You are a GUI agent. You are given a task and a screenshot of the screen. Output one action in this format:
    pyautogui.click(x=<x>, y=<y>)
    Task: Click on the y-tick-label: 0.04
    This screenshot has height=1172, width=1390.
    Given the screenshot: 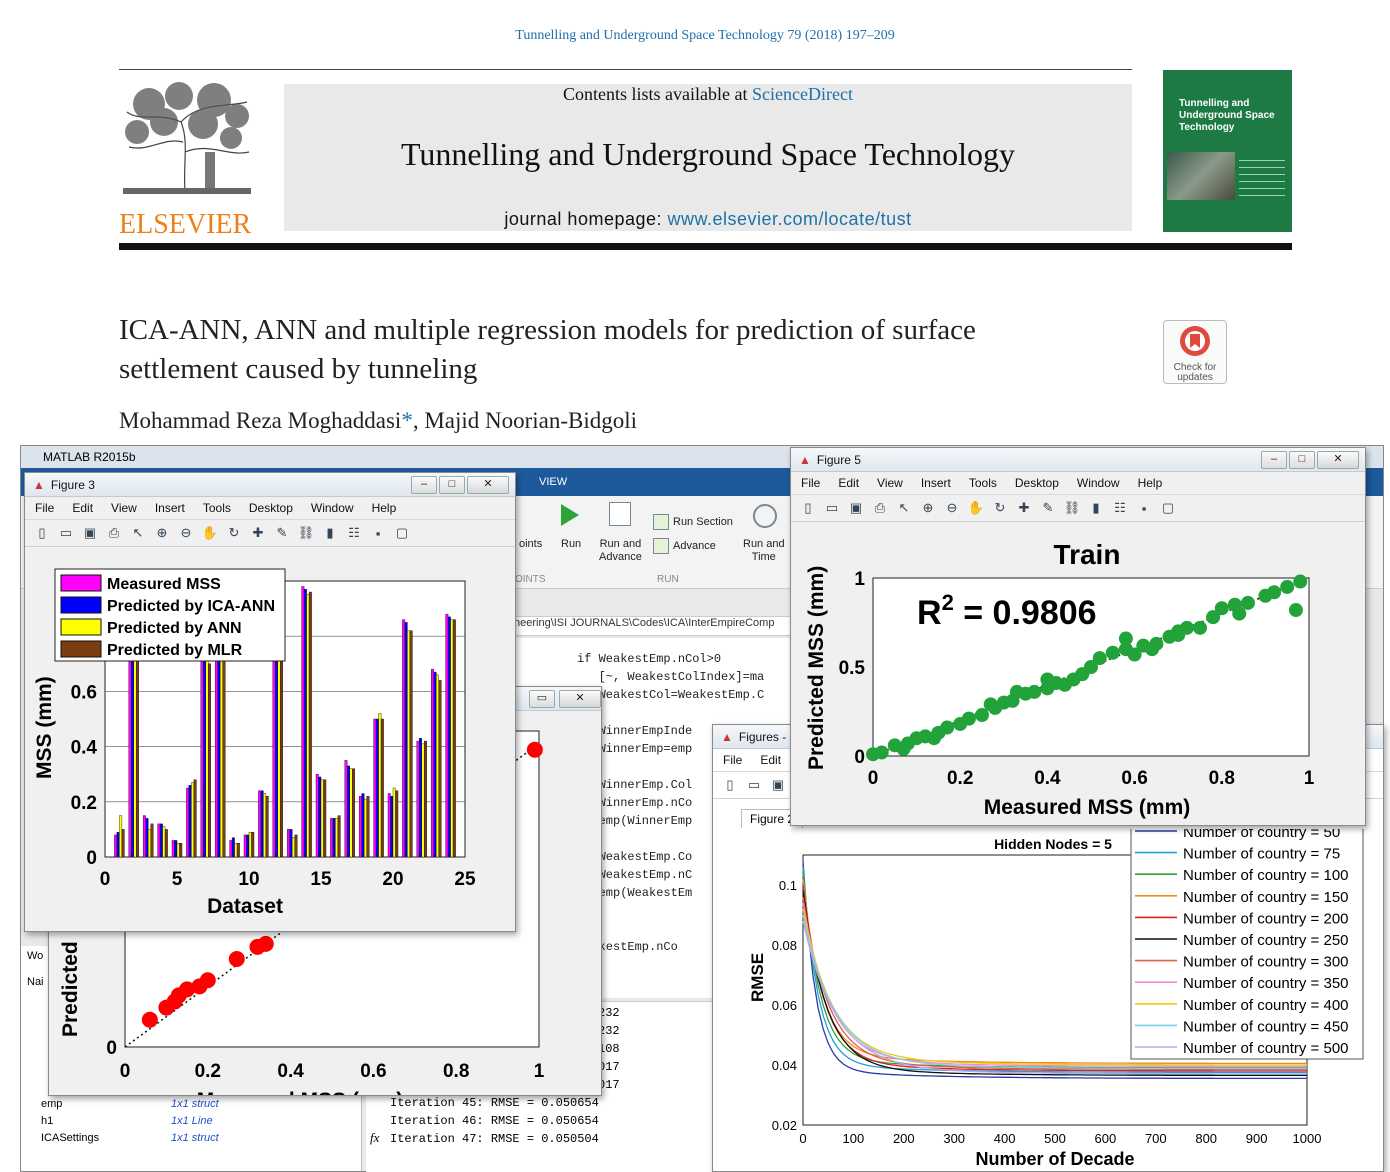 What is the action you would take?
    pyautogui.click(x=784, y=1065)
    